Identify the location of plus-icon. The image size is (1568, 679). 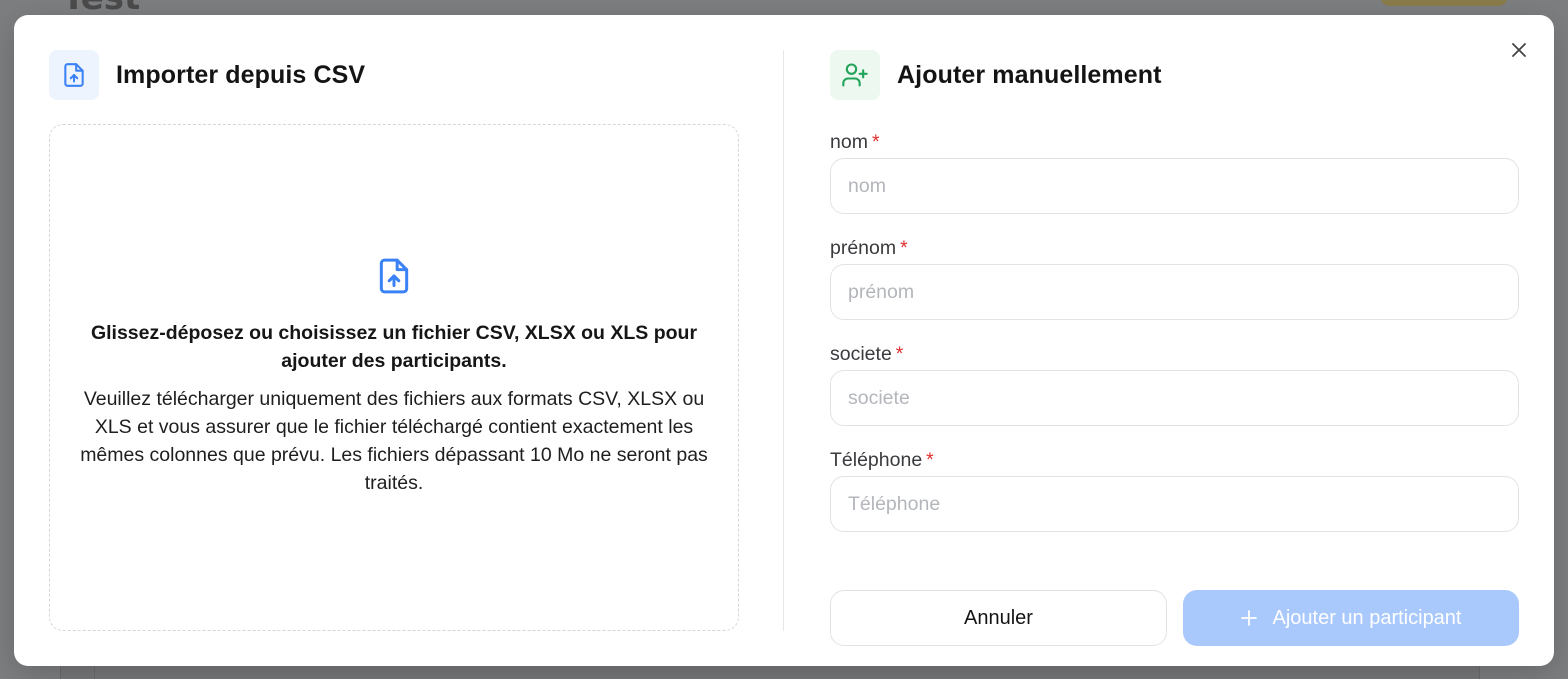
(1249, 618).